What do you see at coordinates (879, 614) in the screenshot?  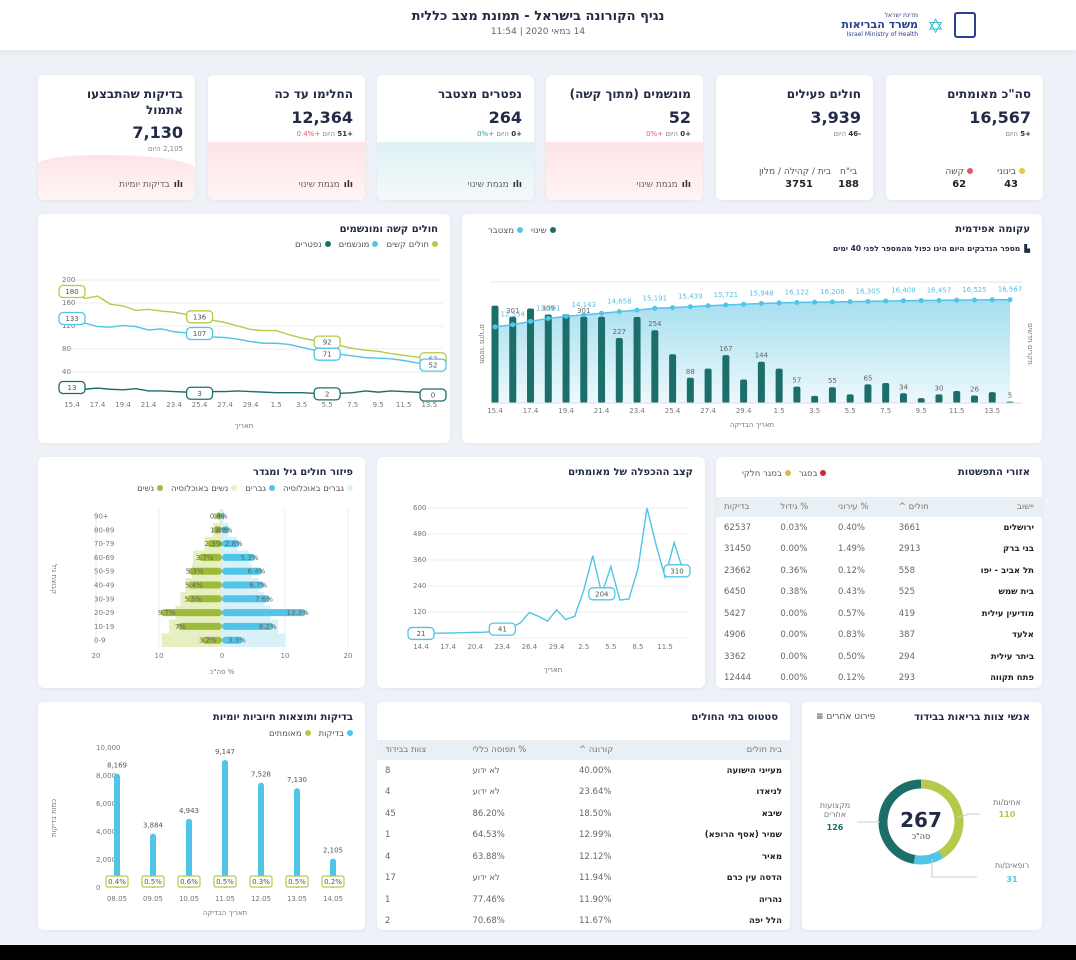 I see `table-row: מודיעין עילית 419 0.57% 0.00% 5427` at bounding box center [879, 614].